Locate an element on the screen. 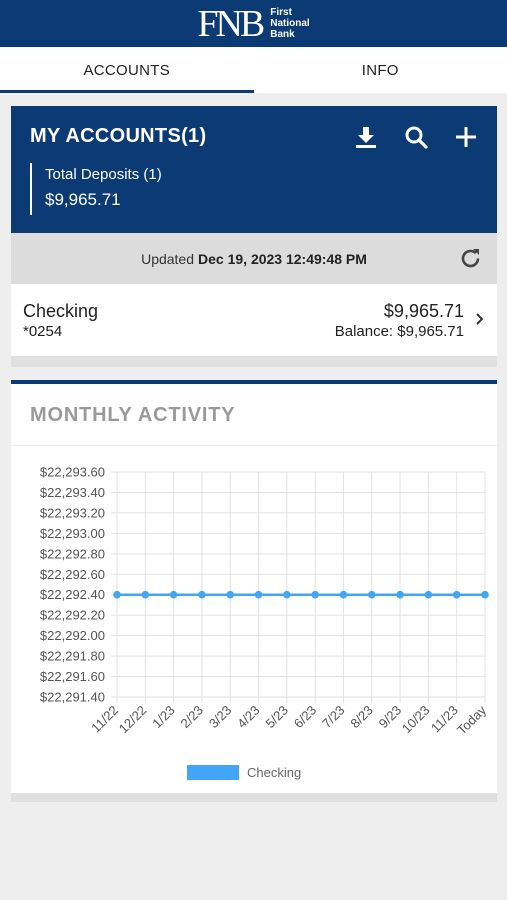  app-header: FNB First National Bank is located at coordinates (253, 23).